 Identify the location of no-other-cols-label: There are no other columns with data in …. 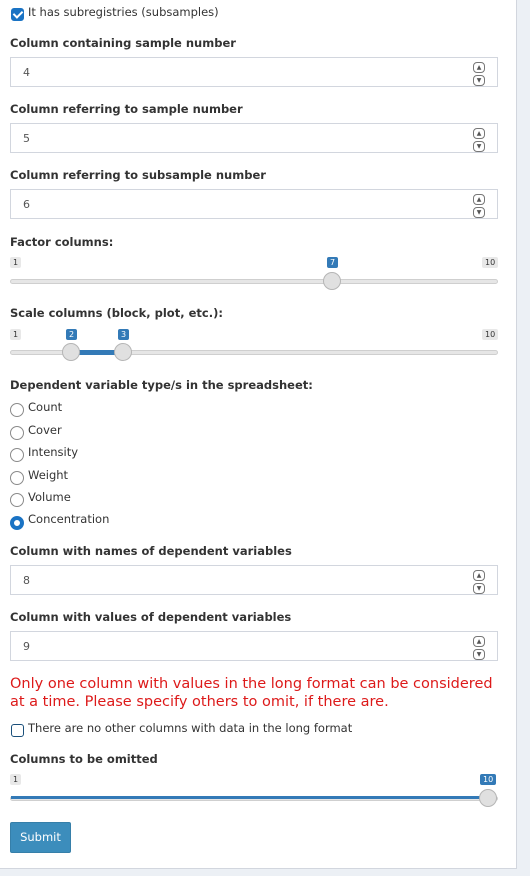
(190, 728).